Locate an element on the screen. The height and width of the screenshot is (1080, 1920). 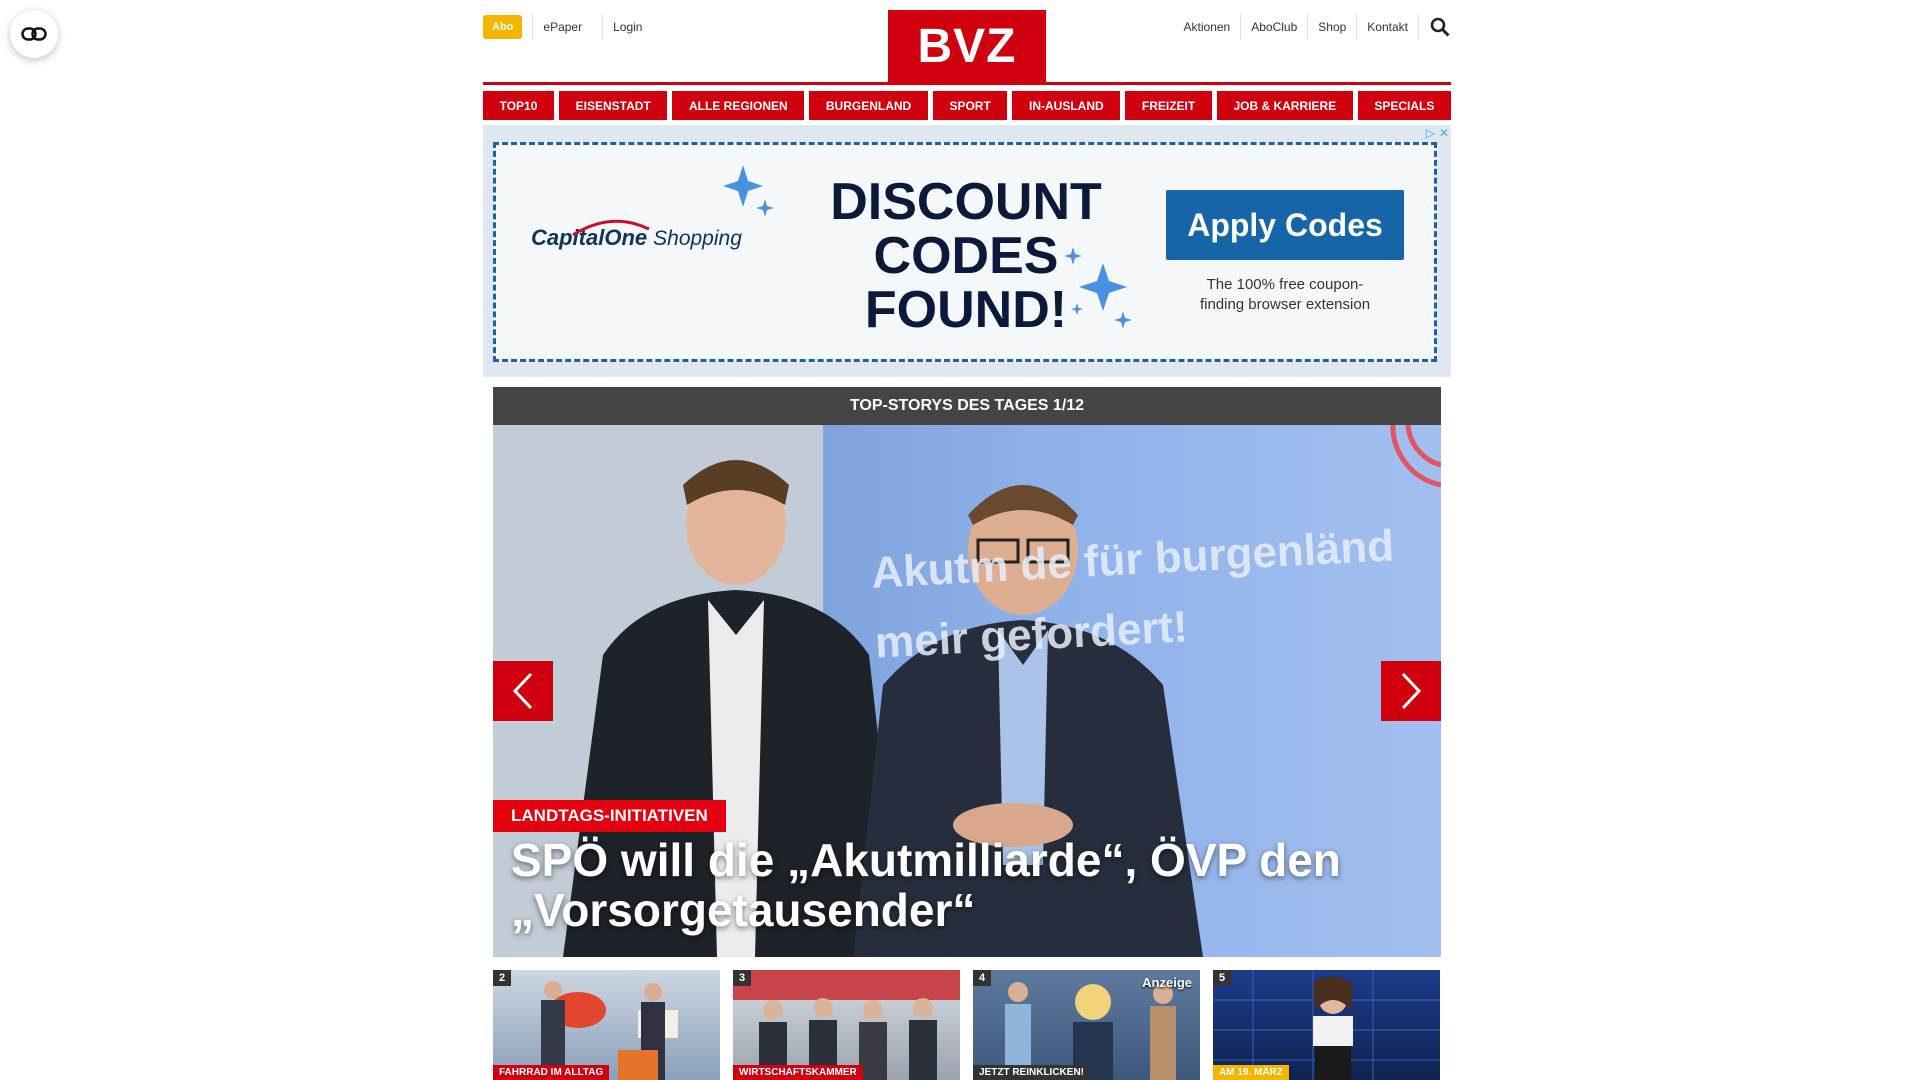
search-icon is located at coordinates (1440, 27).